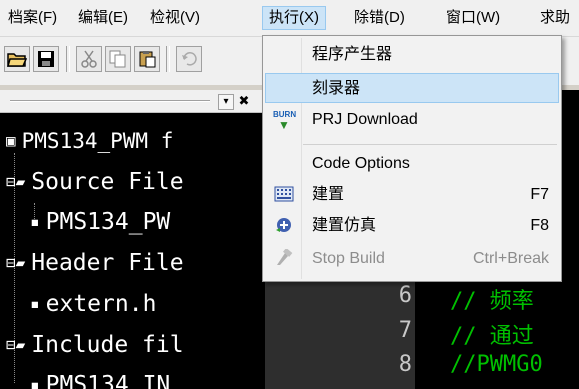 Image resolution: width=579 pixels, height=389 pixels. I want to click on build-icon, so click(284, 195).